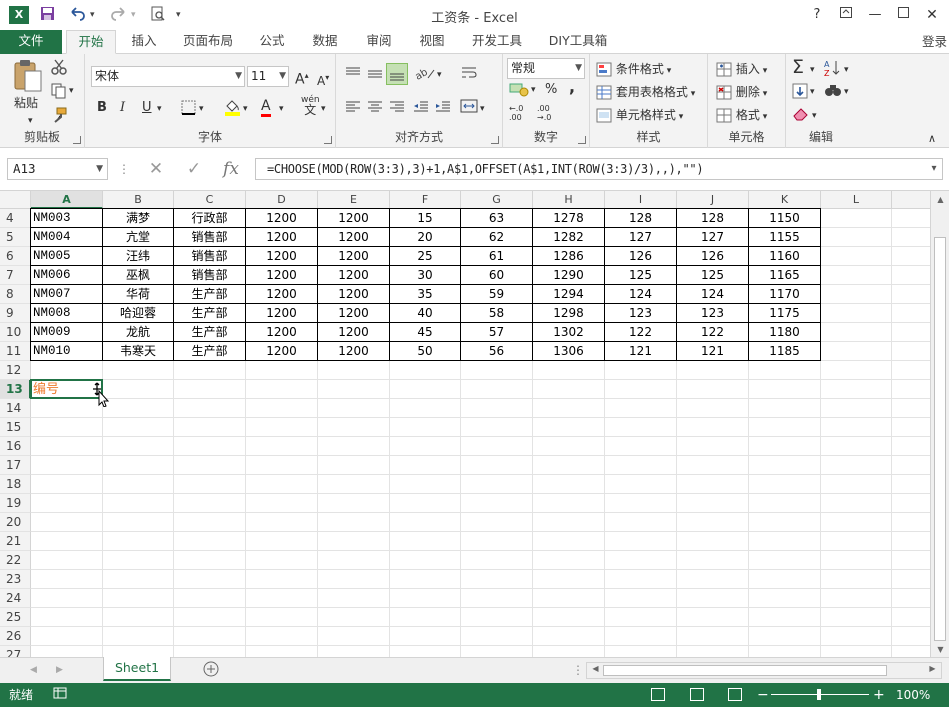 The image size is (949, 707). Describe the element at coordinates (940, 439) in the screenshot. I see `vertical-scroll-thumb` at that location.